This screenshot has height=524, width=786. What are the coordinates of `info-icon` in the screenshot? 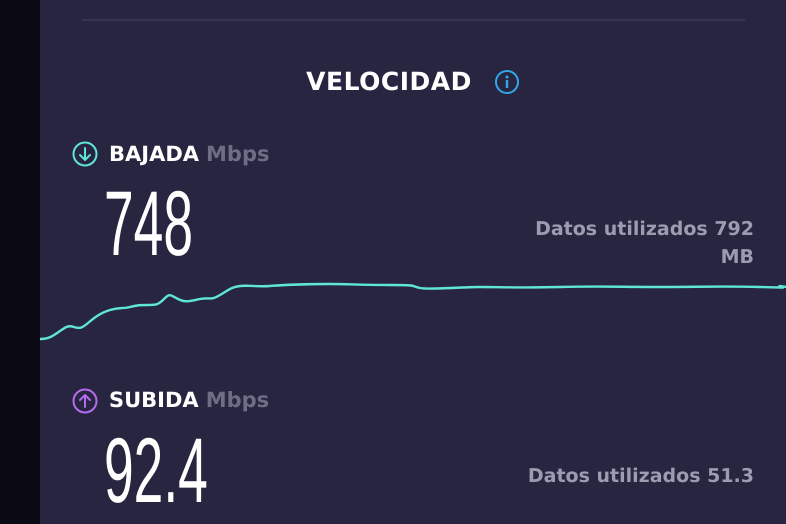 It's located at (507, 81).